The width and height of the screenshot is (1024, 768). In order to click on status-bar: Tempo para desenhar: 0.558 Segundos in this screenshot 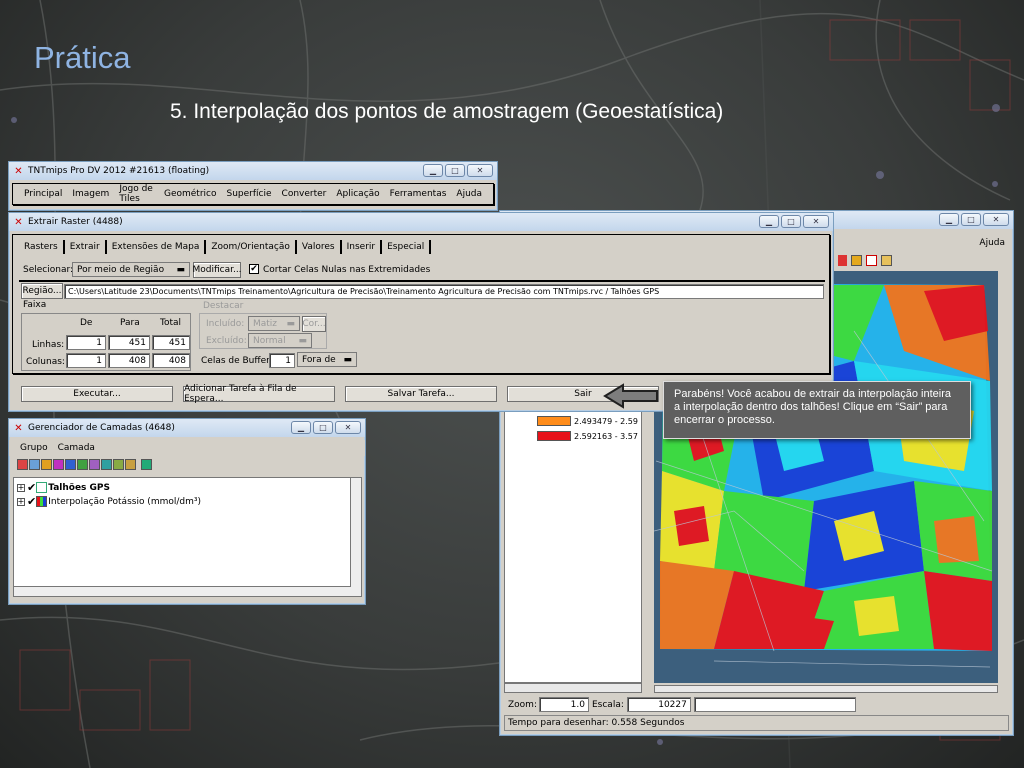, I will do `click(756, 723)`.